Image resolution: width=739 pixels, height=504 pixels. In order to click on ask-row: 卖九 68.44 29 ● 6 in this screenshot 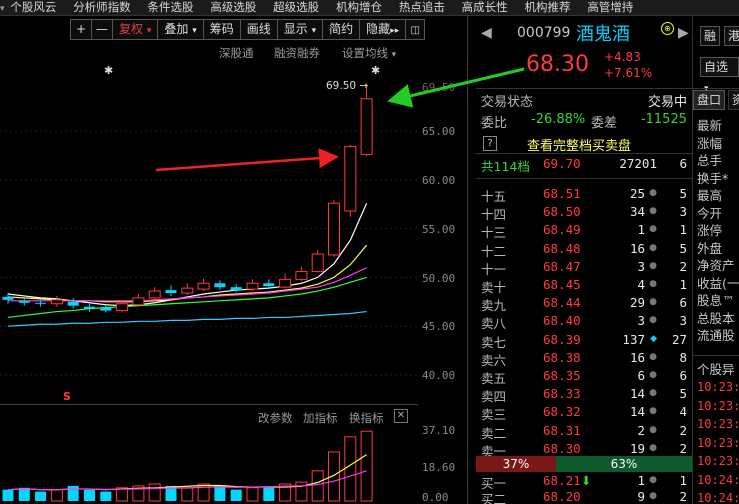, I will do `click(586, 304)`.